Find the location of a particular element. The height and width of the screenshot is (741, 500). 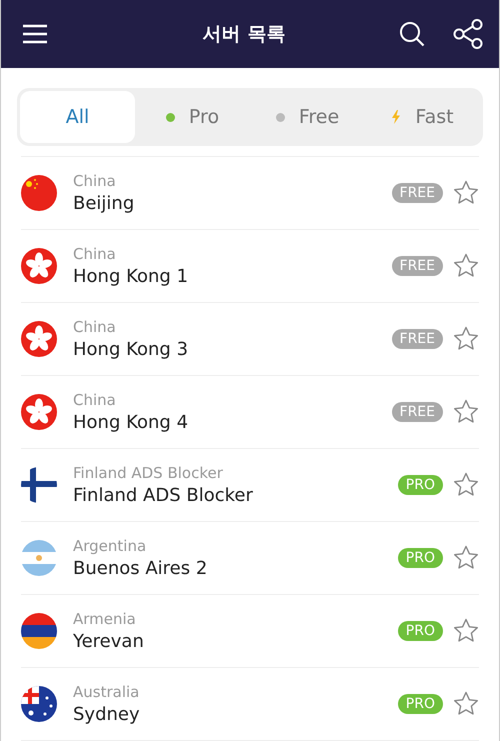

server-row: Australia Sydney PRO is located at coordinates (250, 704).